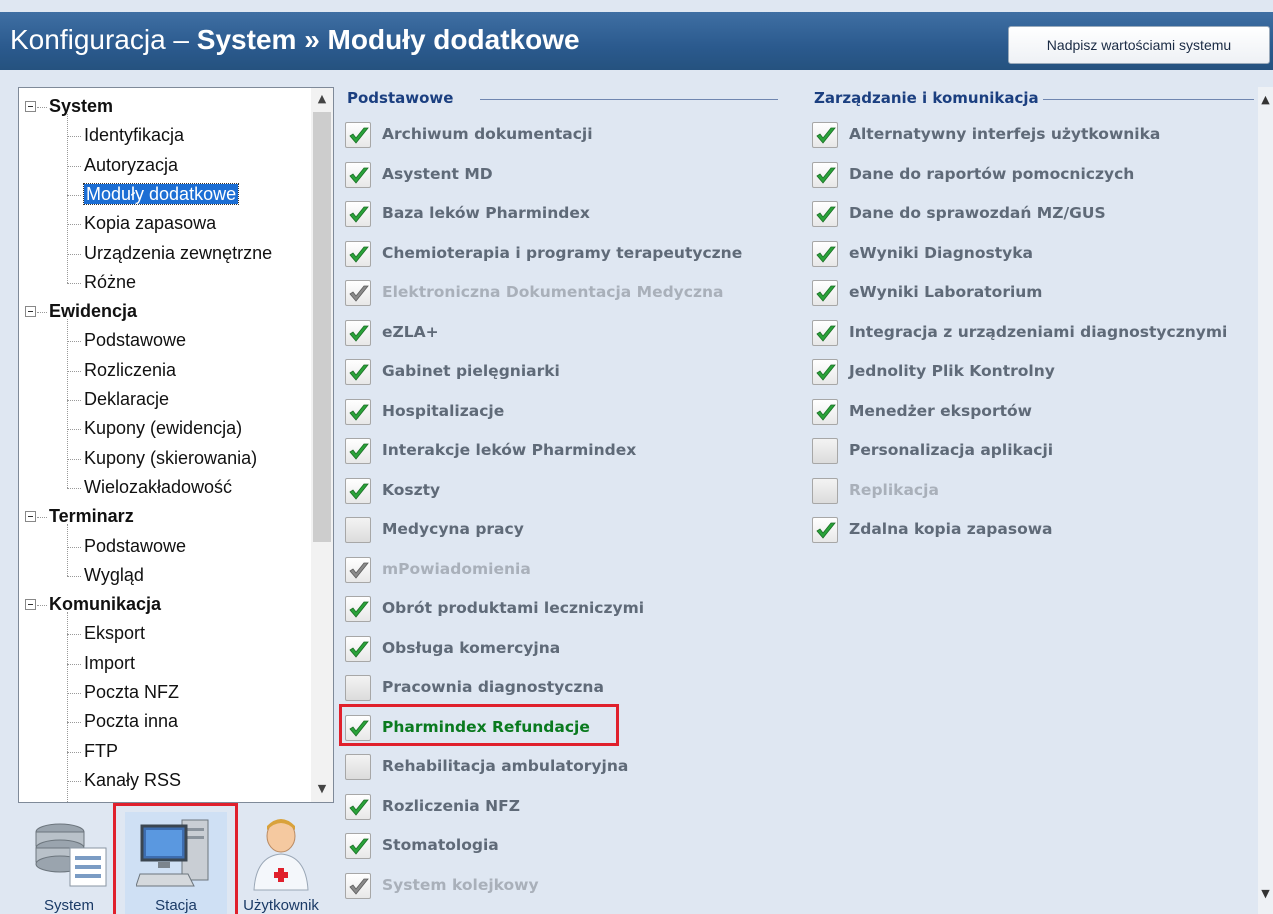  I want to click on tree-scrollbar: ▲ ▼, so click(322, 445).